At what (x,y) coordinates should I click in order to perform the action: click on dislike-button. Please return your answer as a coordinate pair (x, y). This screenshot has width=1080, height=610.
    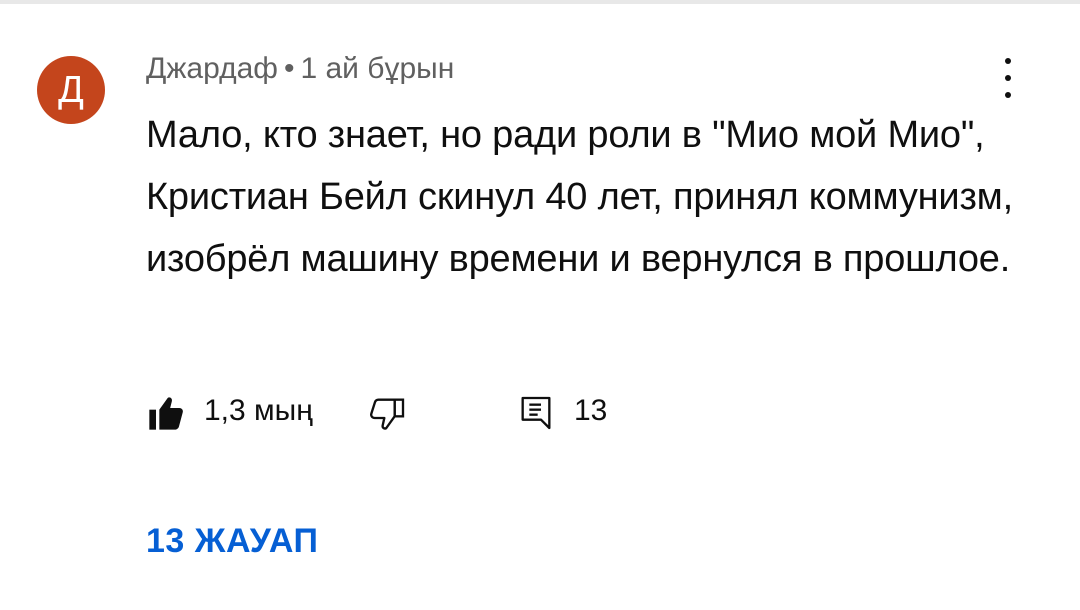
    Looking at the image, I should click on (388, 413).